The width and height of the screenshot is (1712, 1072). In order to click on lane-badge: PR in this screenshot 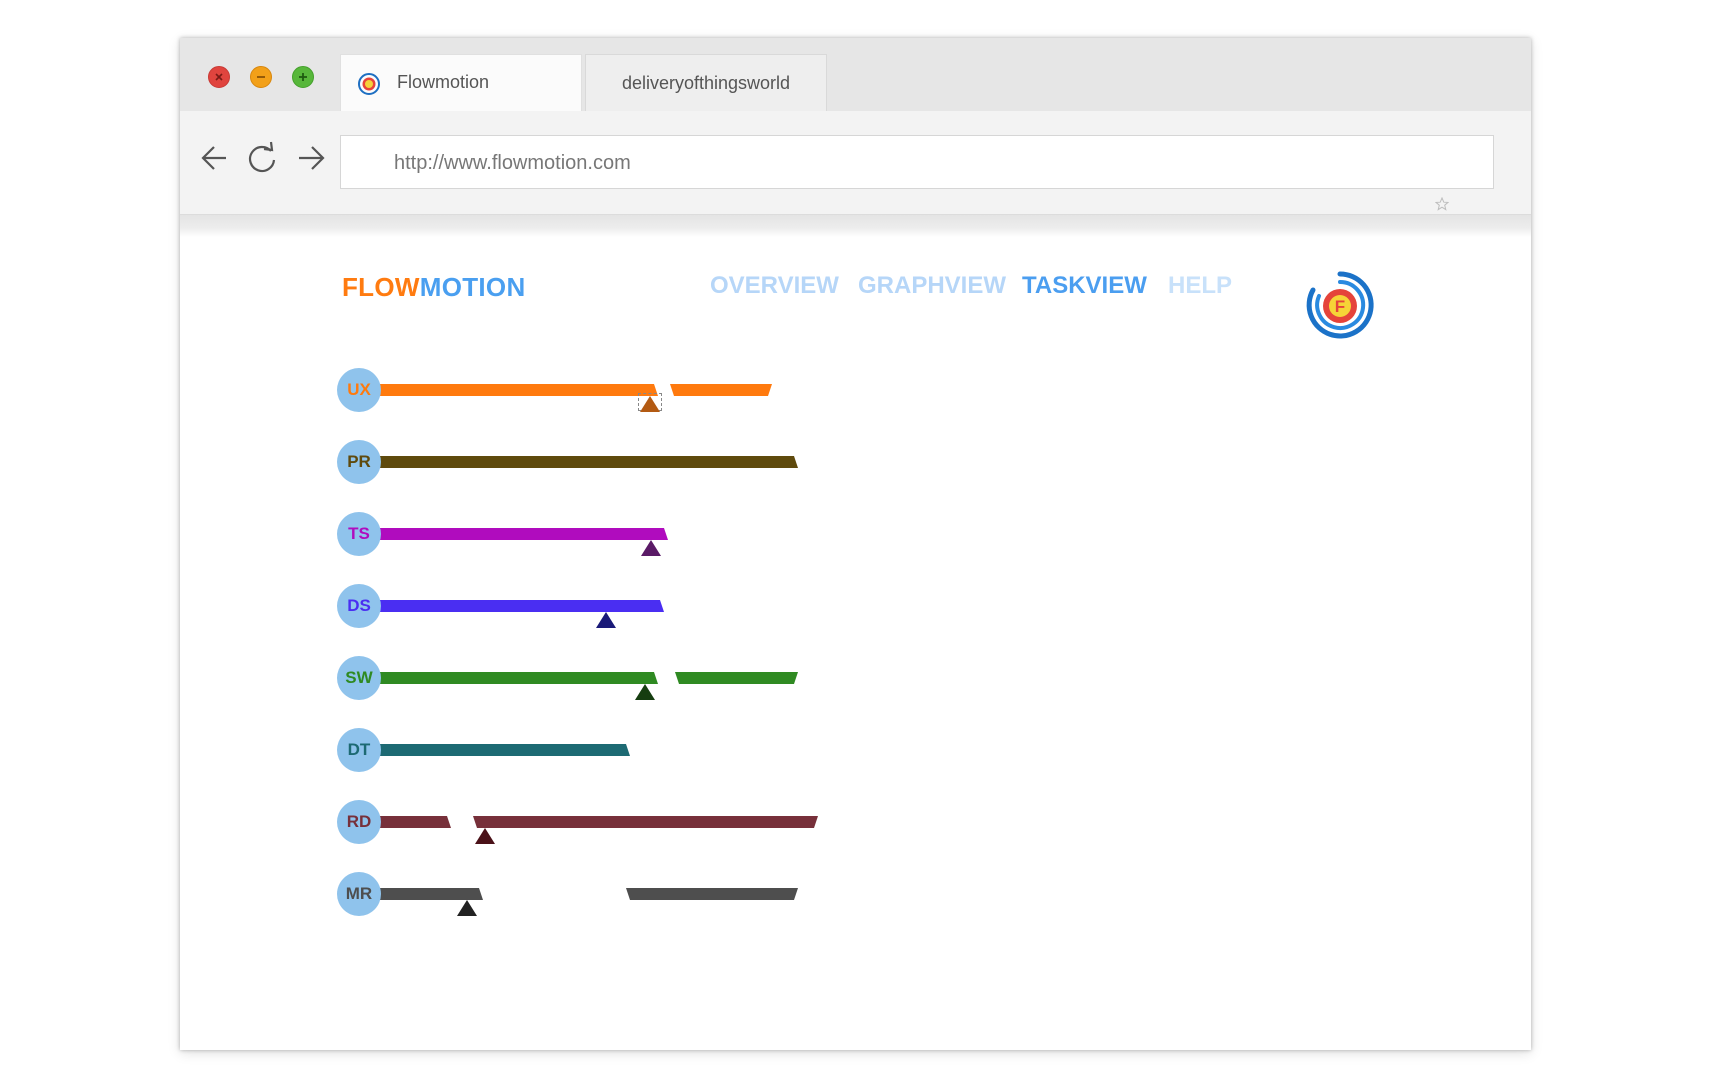, I will do `click(359, 462)`.